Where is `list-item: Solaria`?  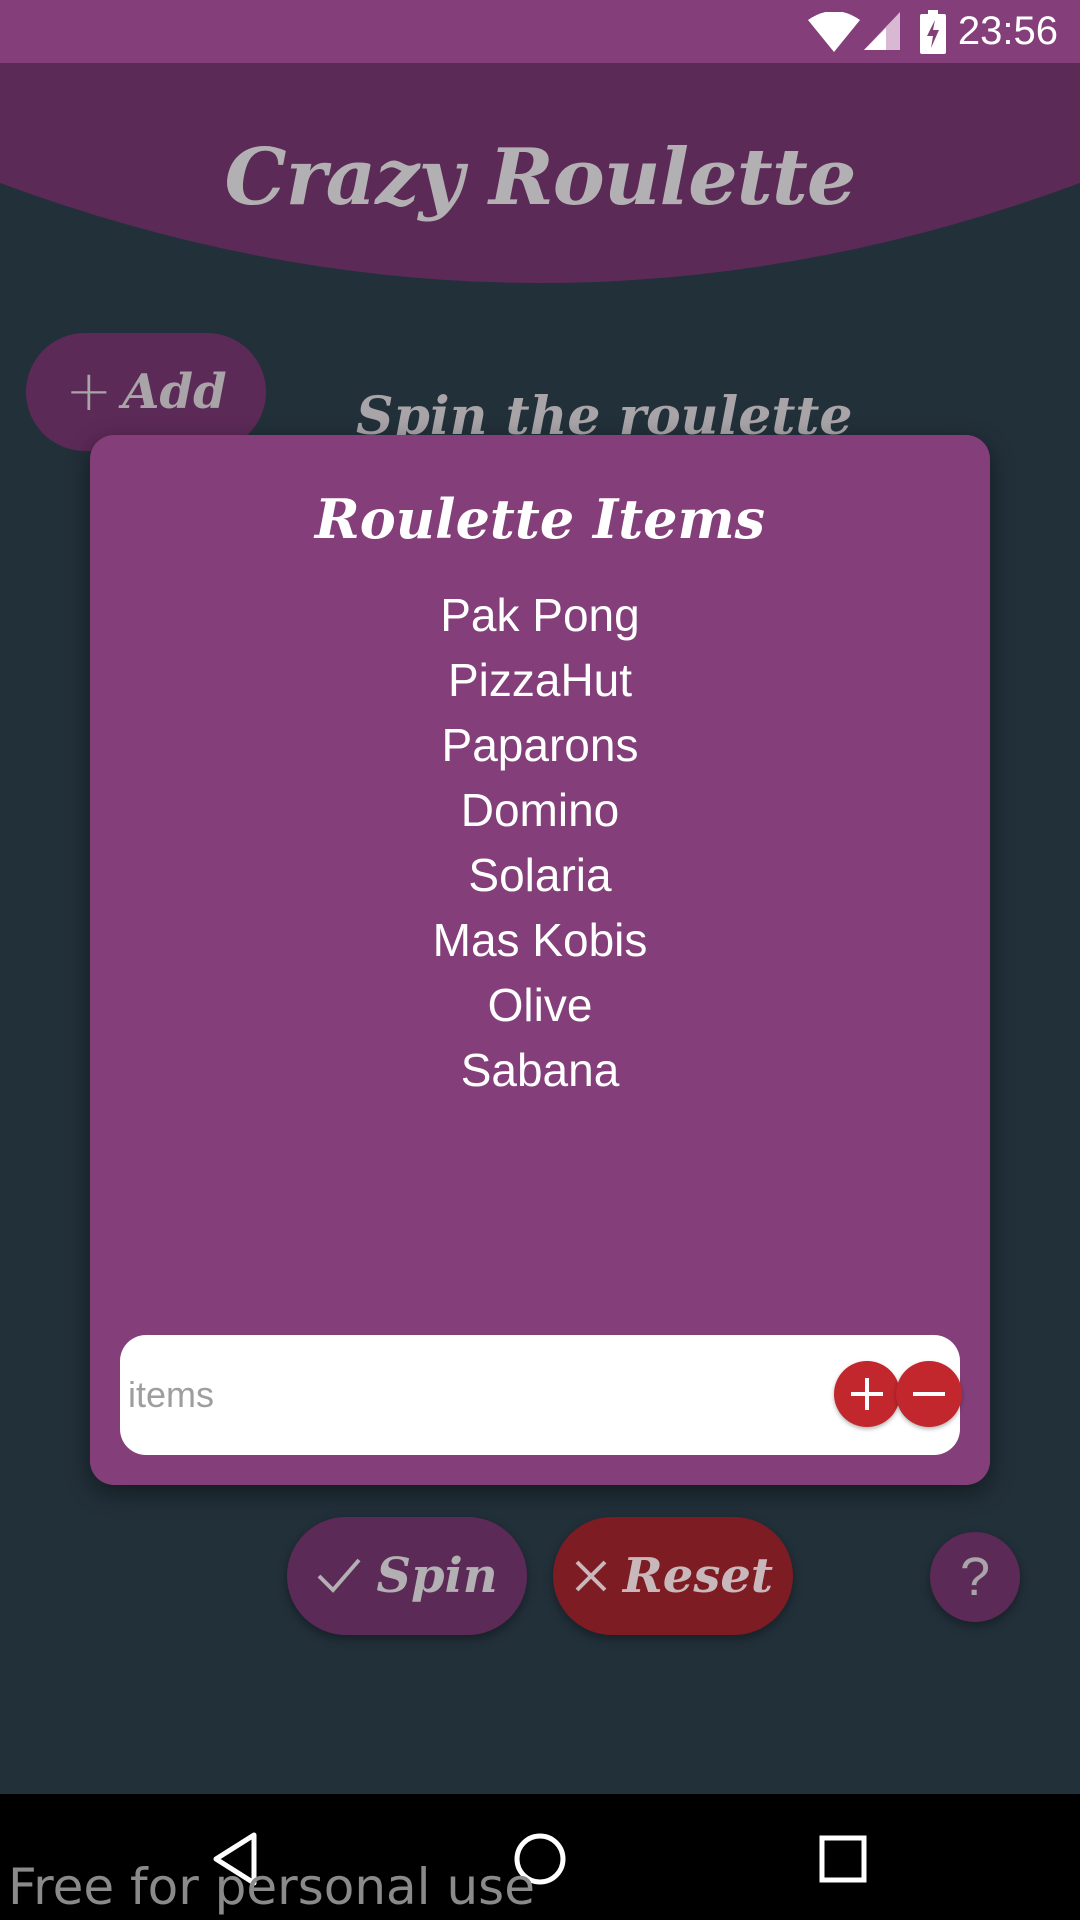 list-item: Solaria is located at coordinates (540, 875).